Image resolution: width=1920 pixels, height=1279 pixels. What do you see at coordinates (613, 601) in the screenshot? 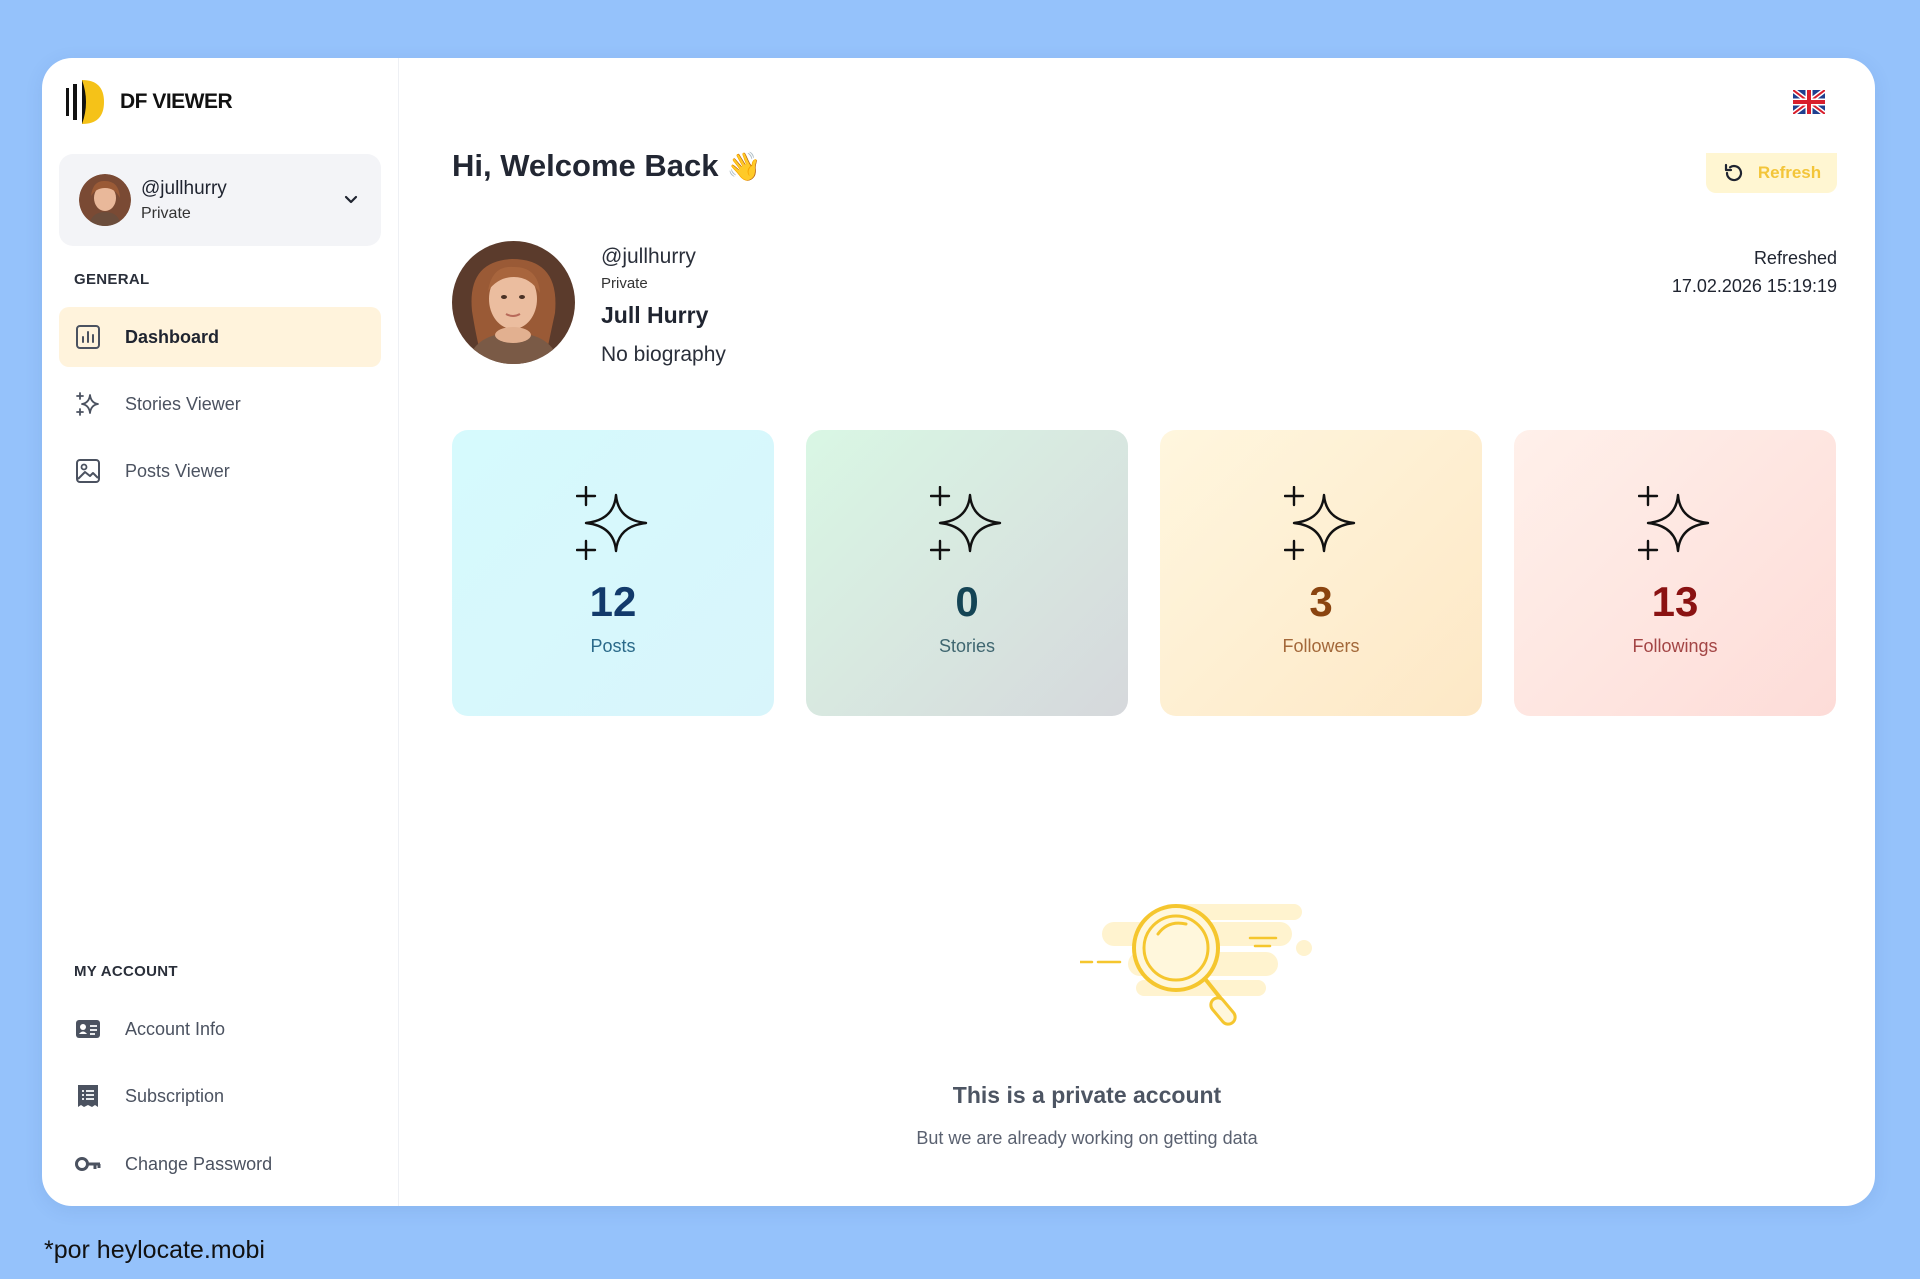
I see `stat-value: 12` at bounding box center [613, 601].